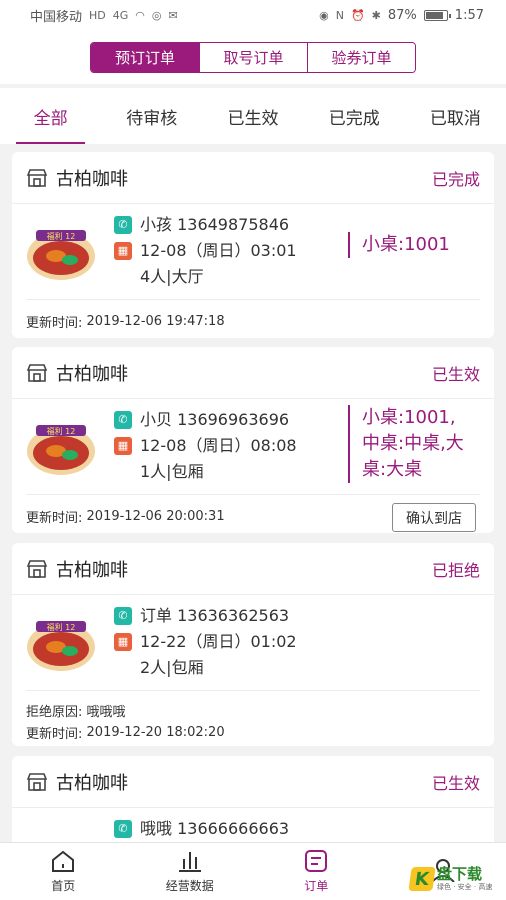 The width and height of the screenshot is (506, 900). I want to click on table-assignment: 小桌:1001, so click(418, 245).